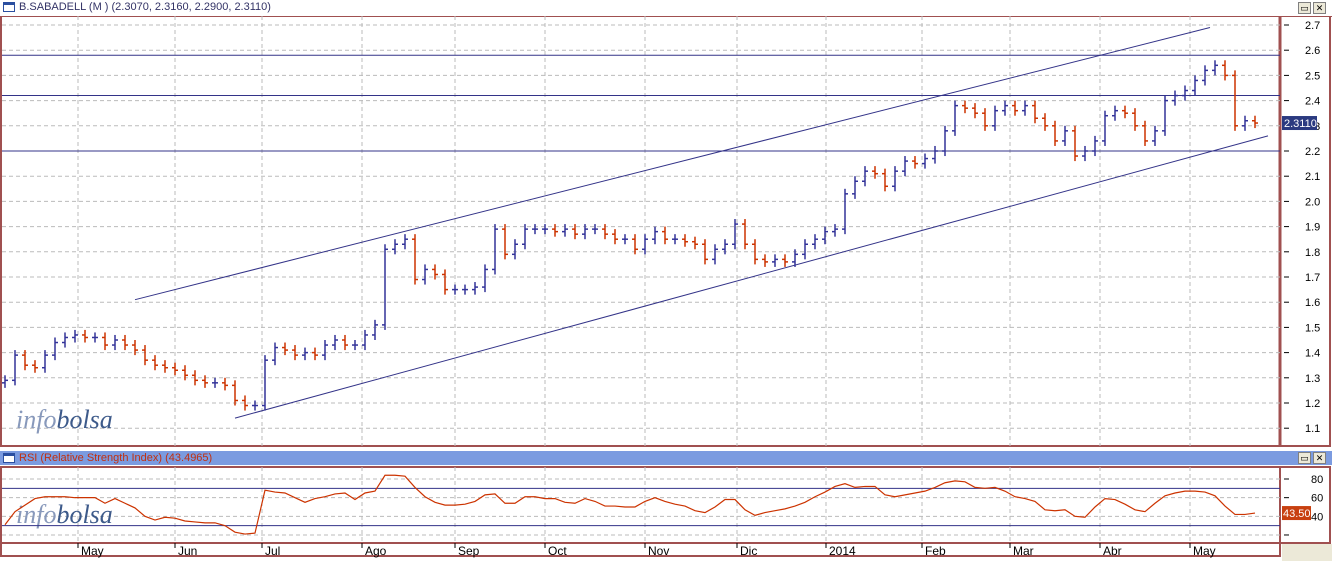 This screenshot has height=561, width=1332. What do you see at coordinates (116, 458) in the screenshot?
I see `rsi-panel-title: RSI (Relative Strength Index) (43.4965)` at bounding box center [116, 458].